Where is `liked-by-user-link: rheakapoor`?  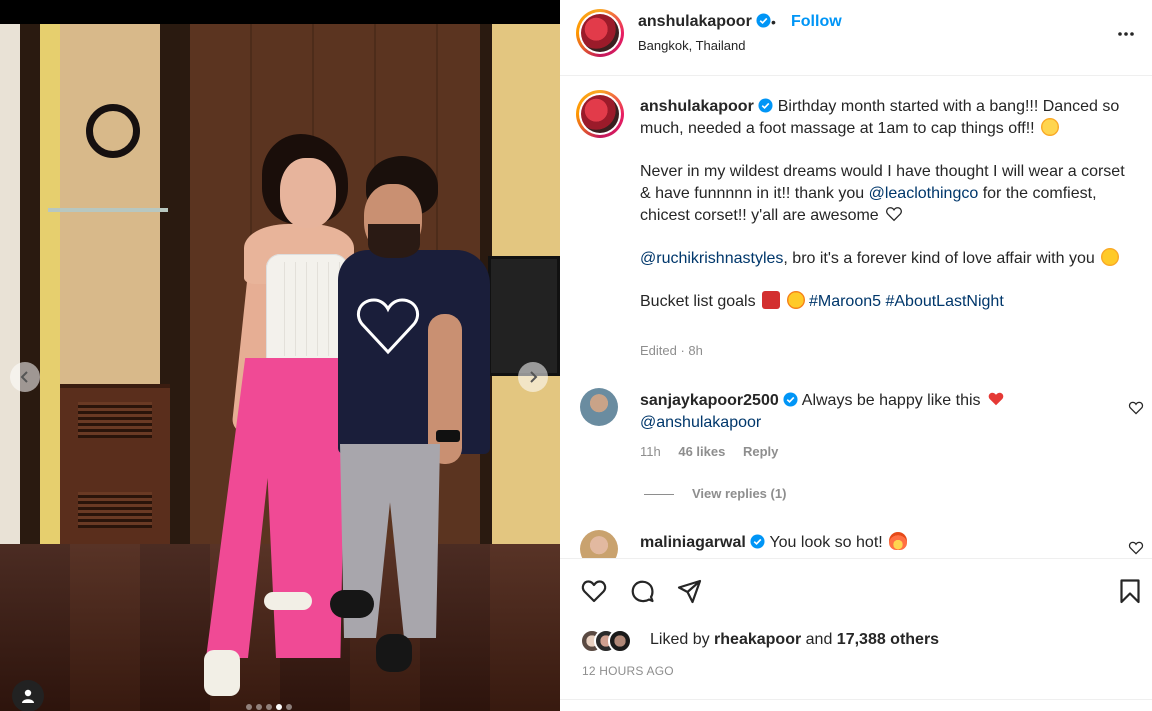 liked-by-user-link: rheakapoor is located at coordinates (757, 639).